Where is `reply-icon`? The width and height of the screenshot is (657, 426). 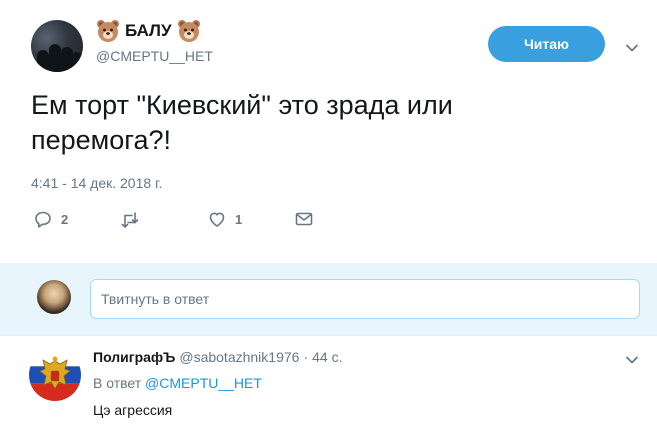 reply-icon is located at coordinates (43, 219).